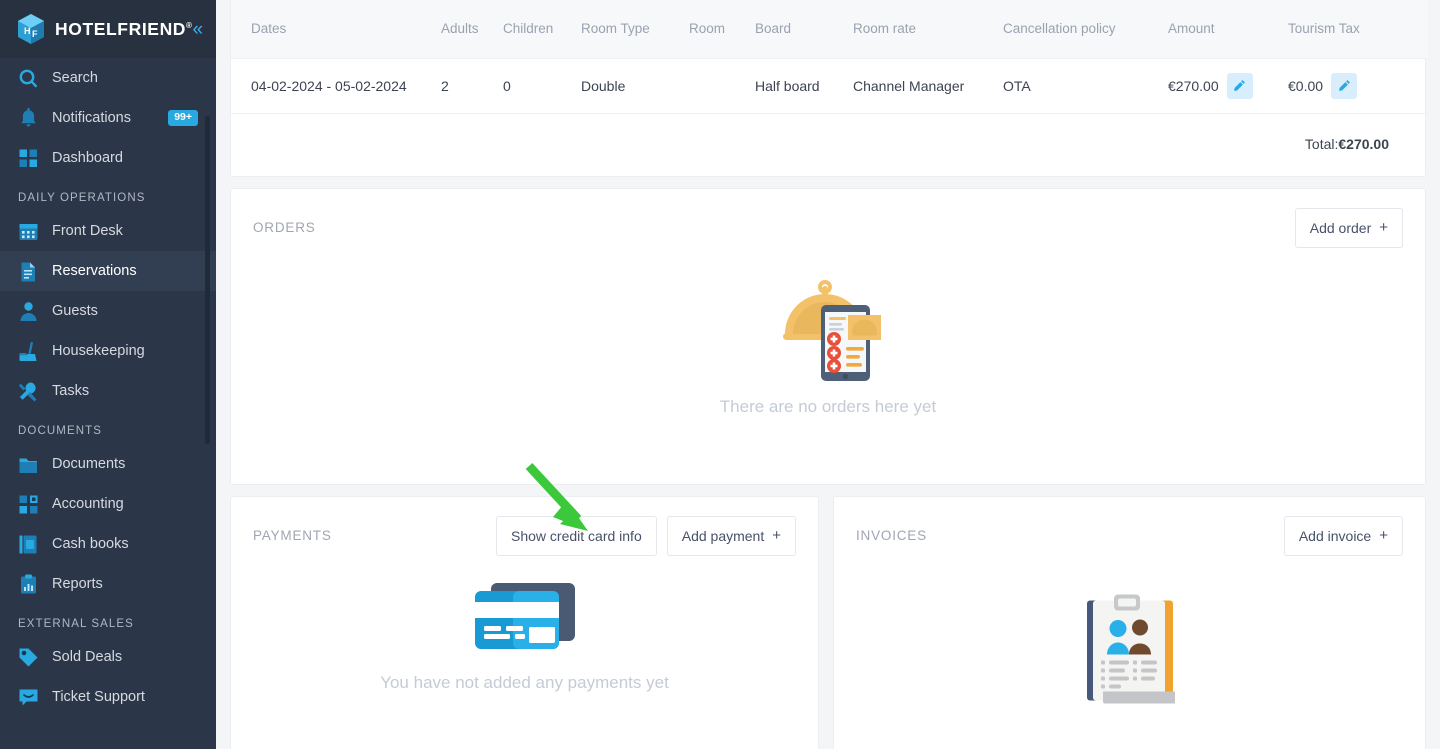 This screenshot has height=749, width=1440. I want to click on sidebar-item-label: Front Desk, so click(87, 231).